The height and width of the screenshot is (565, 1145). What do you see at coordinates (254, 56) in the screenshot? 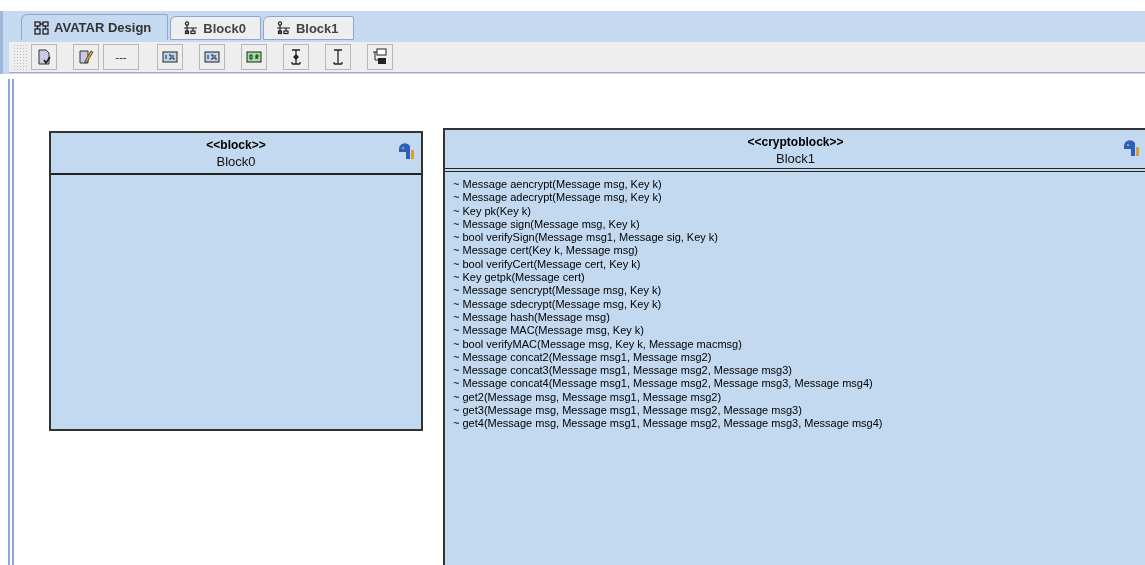
I see `data-type-icon` at bounding box center [254, 56].